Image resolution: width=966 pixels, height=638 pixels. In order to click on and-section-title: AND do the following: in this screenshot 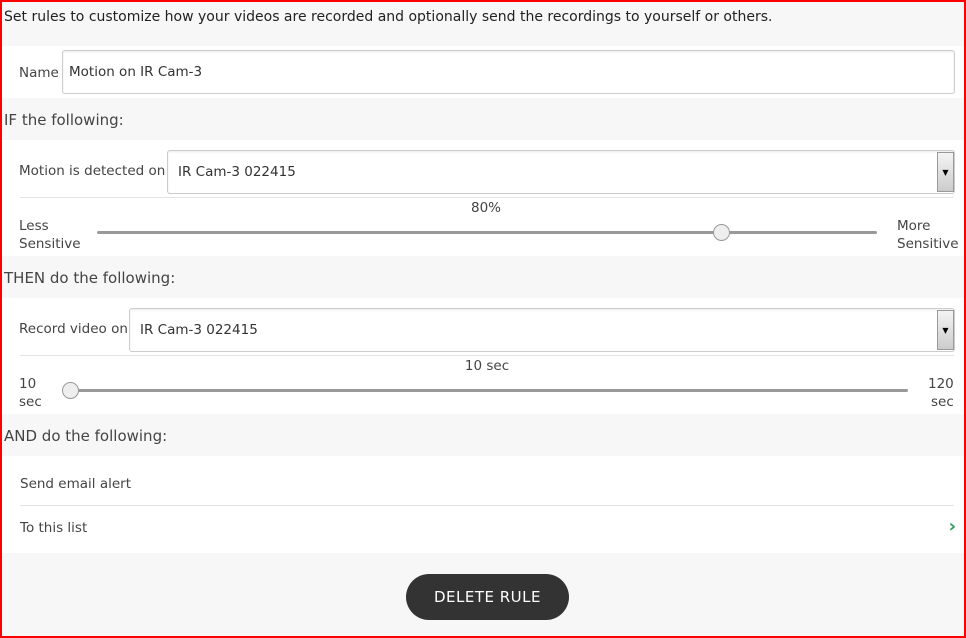, I will do `click(86, 436)`.